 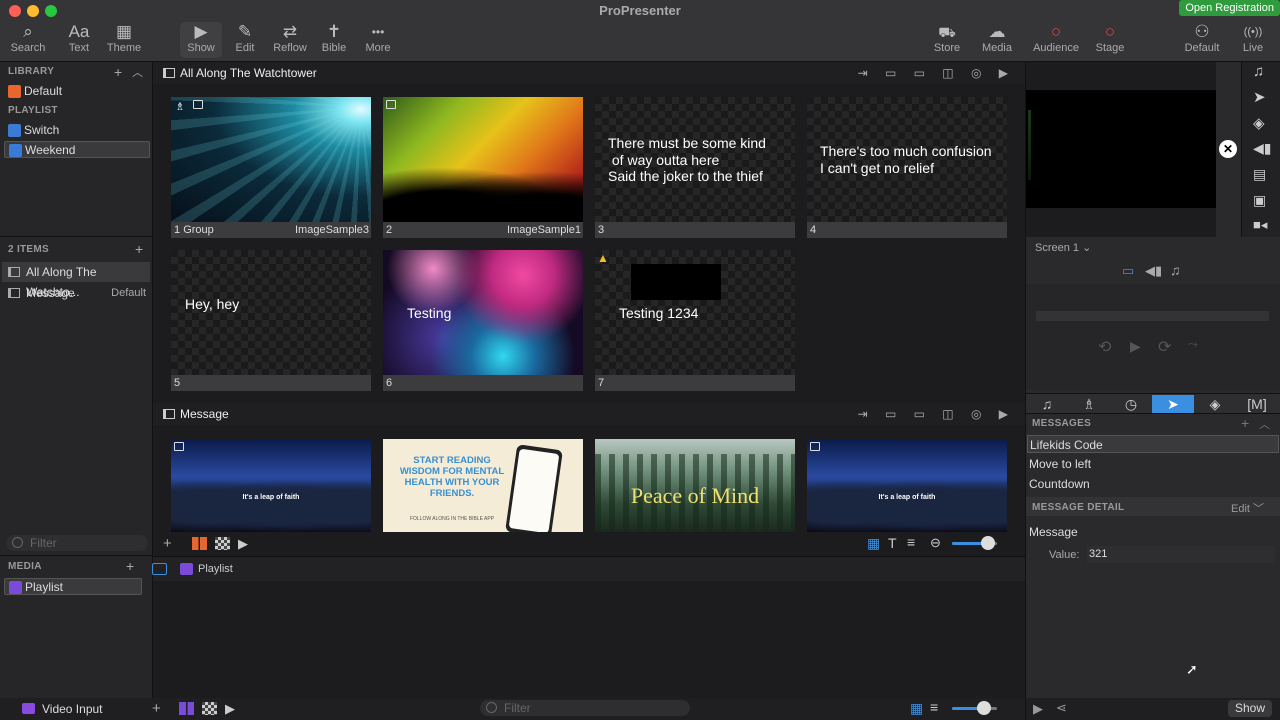 I want to click on show-message-button: Show, so click(x=1250, y=708).